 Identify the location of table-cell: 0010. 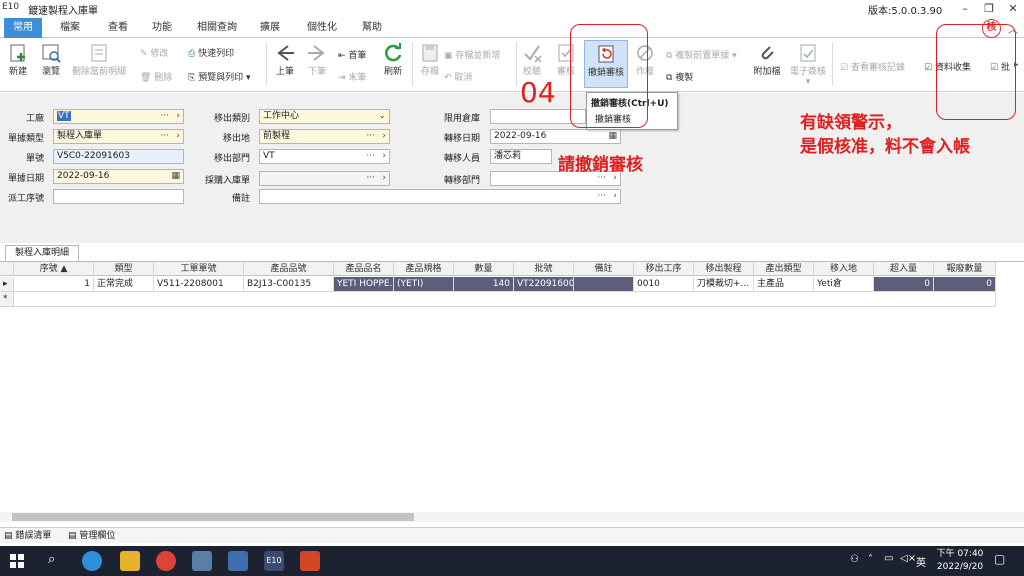
(664, 284).